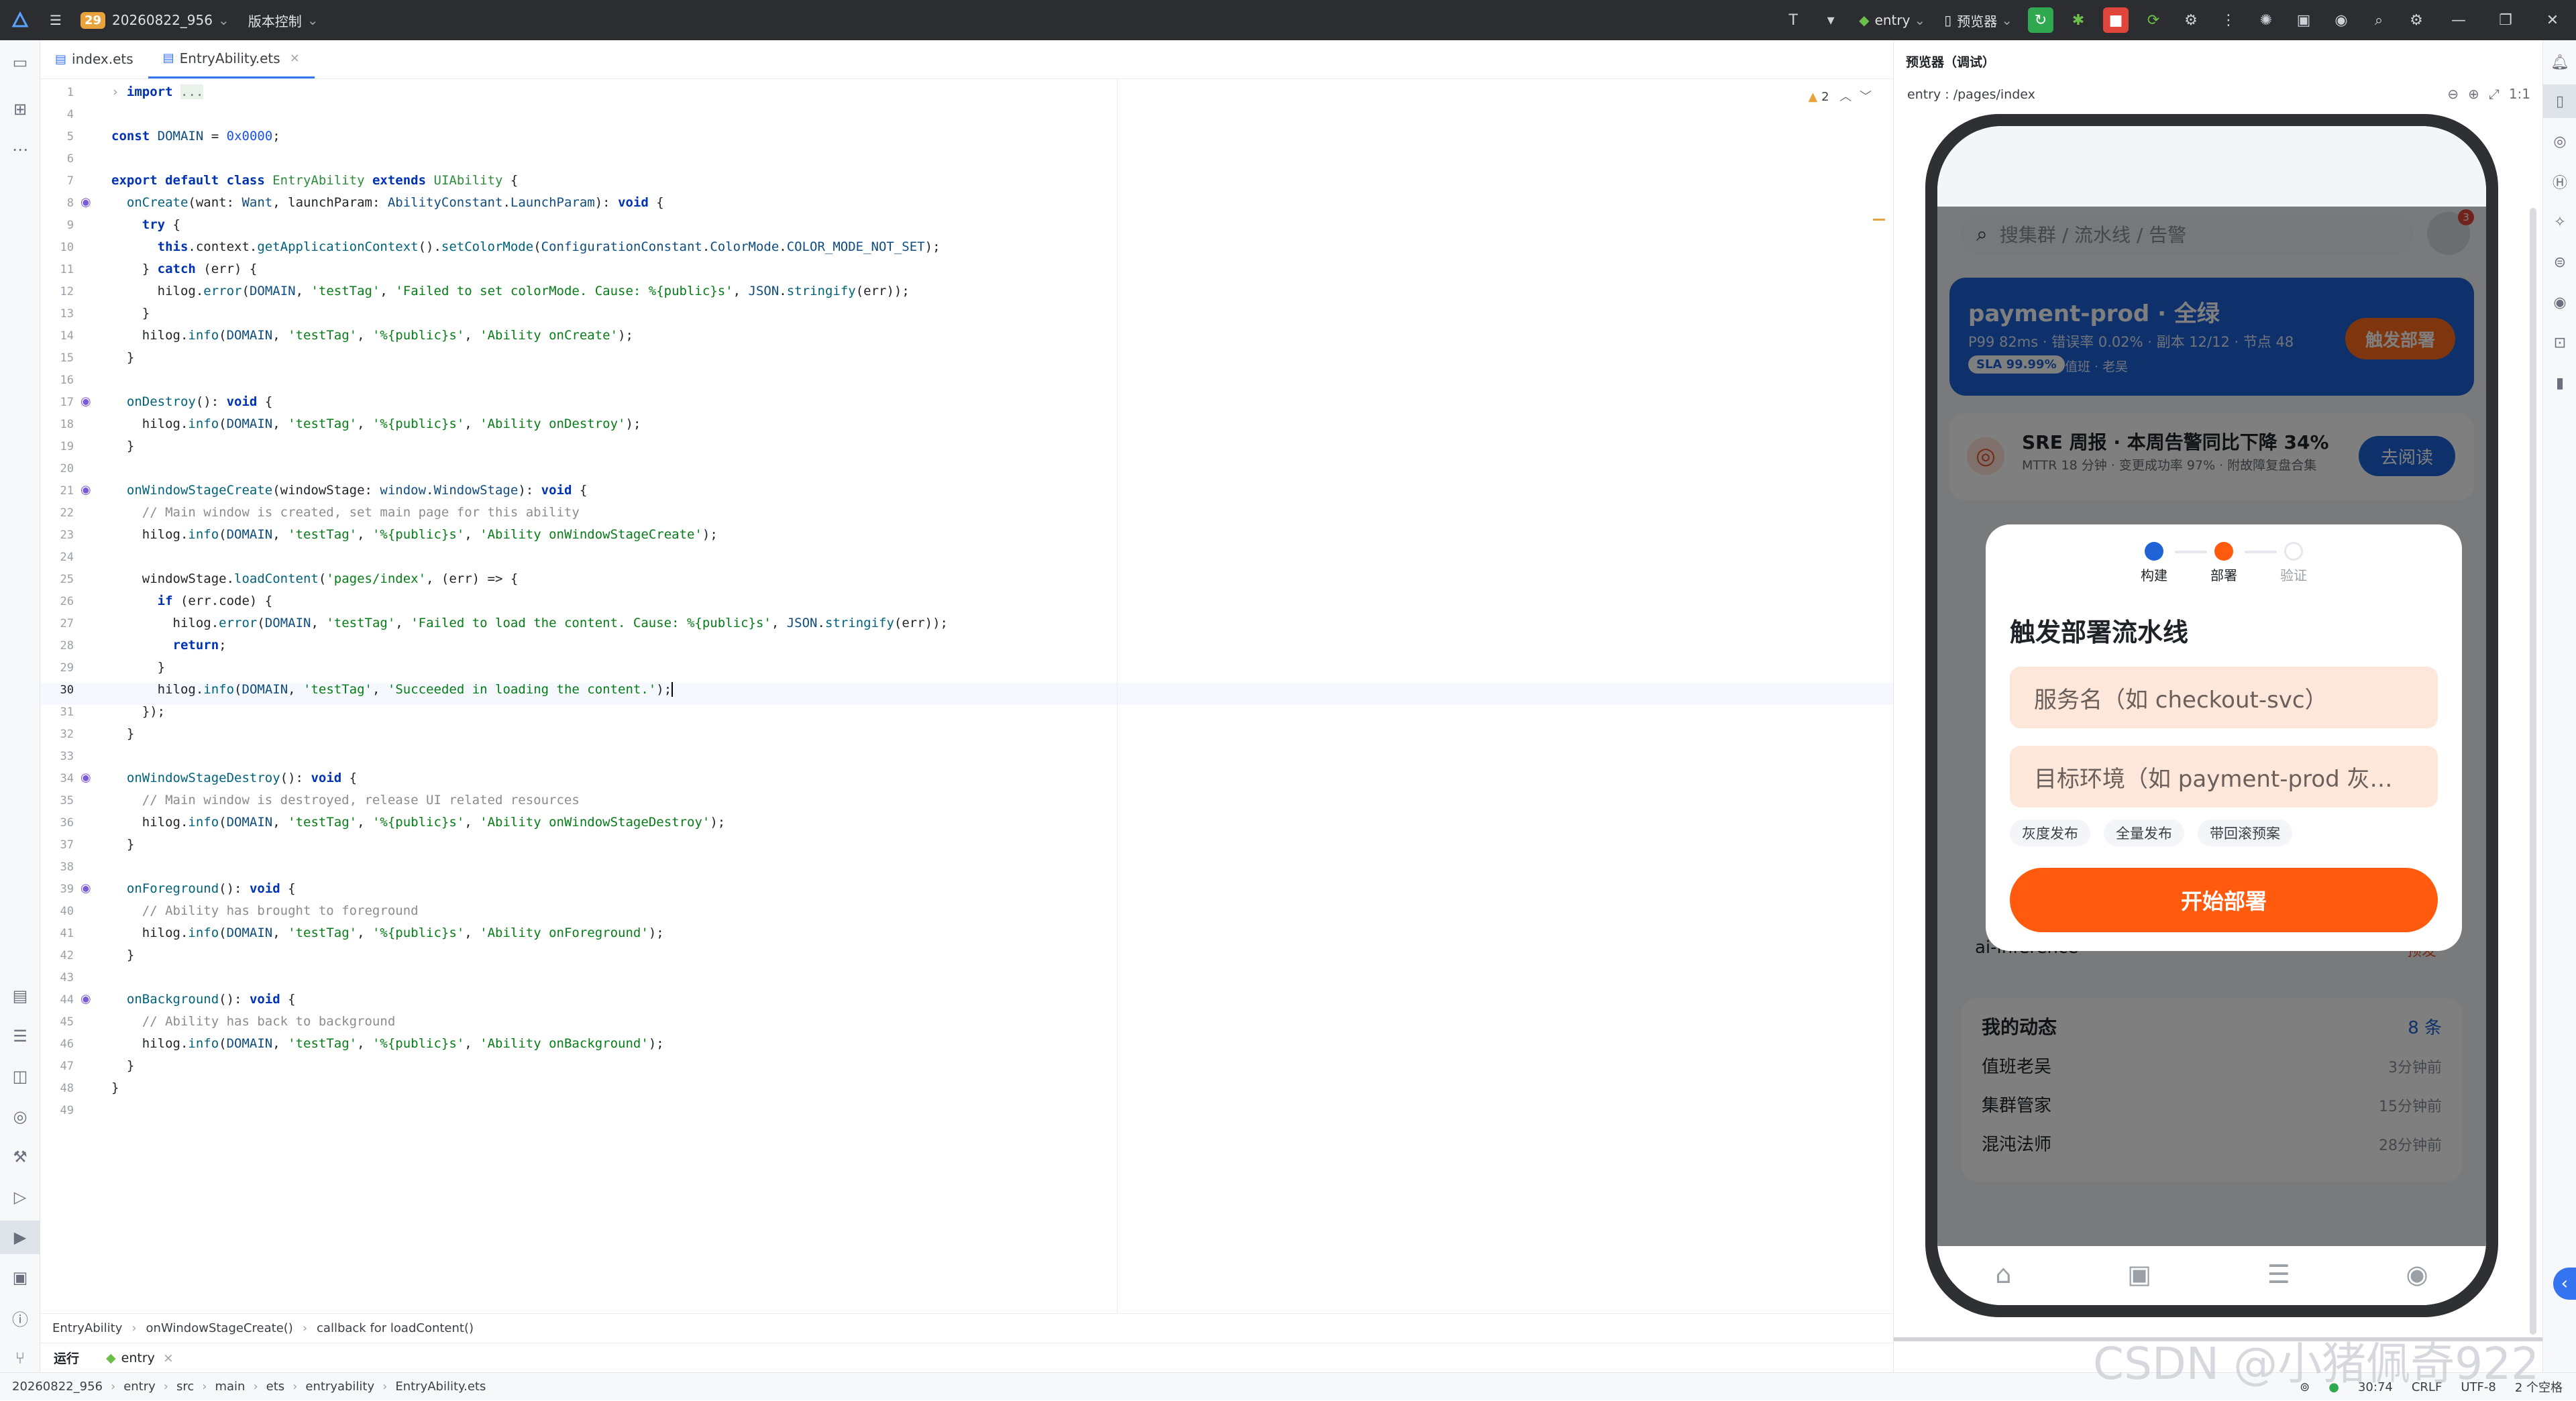  What do you see at coordinates (2559, 262) in the screenshot?
I see `database-icon: ⊜` at bounding box center [2559, 262].